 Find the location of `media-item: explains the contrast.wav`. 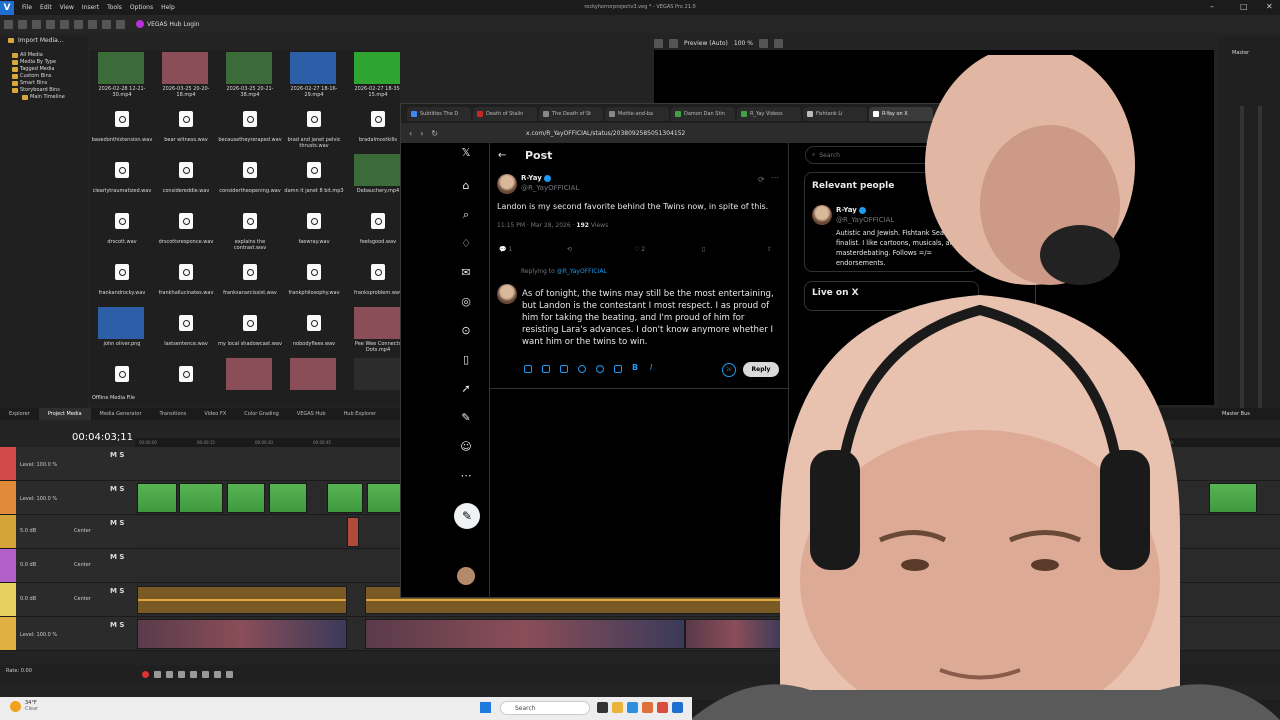

media-item: explains the contrast.wav is located at coordinates (250, 230).